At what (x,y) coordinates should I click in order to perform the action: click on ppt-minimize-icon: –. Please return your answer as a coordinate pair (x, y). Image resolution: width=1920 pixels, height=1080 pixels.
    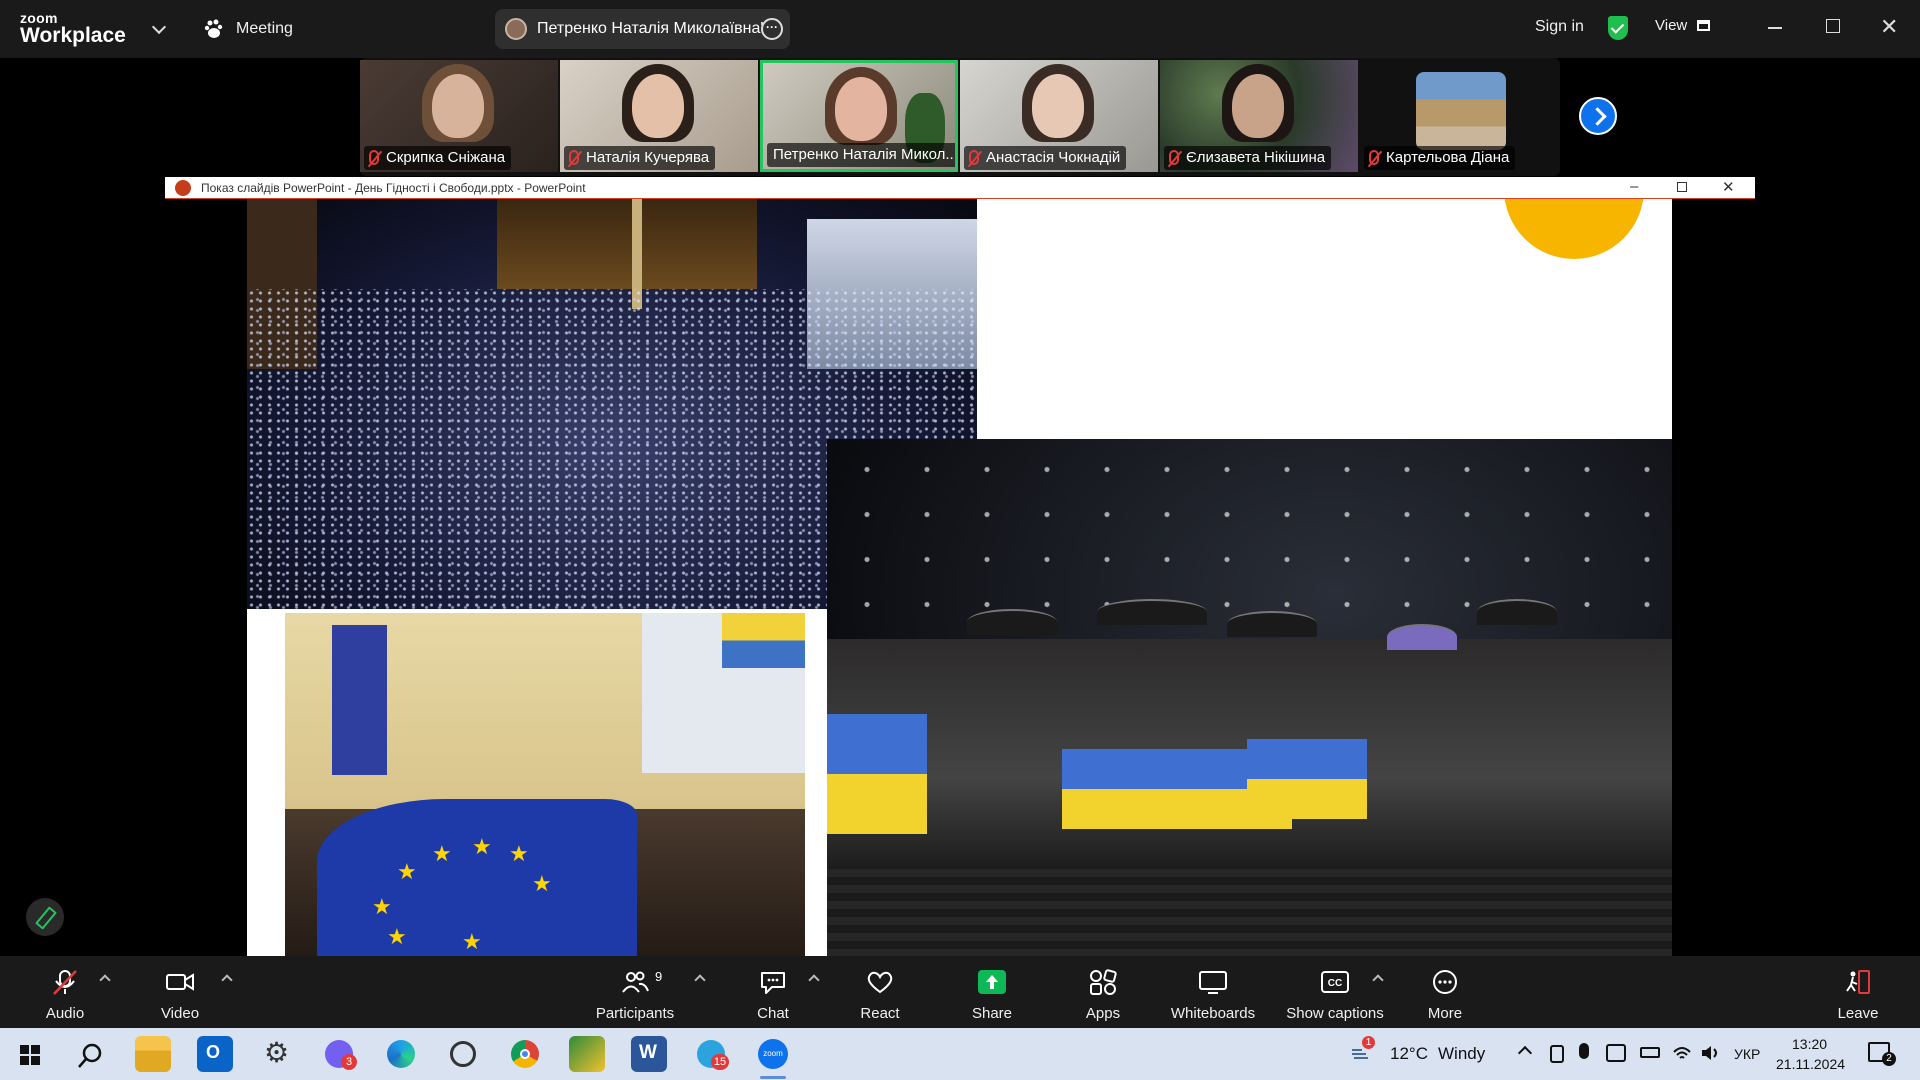
    Looking at the image, I should click on (1634, 186).